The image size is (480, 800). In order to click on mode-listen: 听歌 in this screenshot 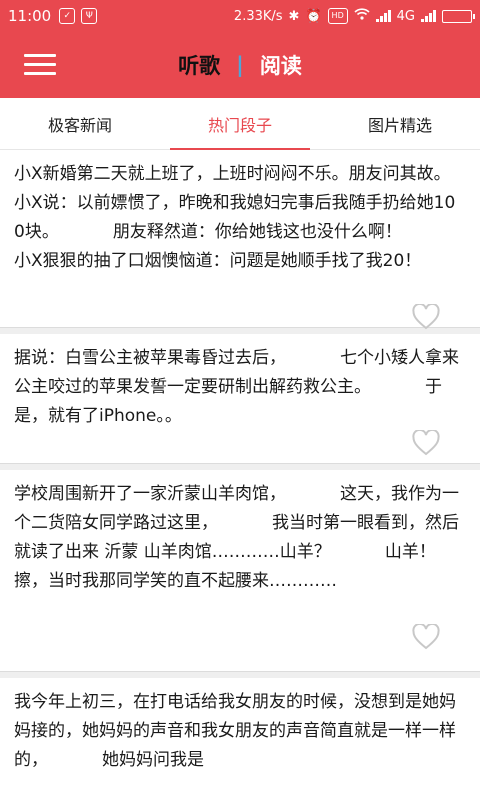, I will do `click(199, 65)`.